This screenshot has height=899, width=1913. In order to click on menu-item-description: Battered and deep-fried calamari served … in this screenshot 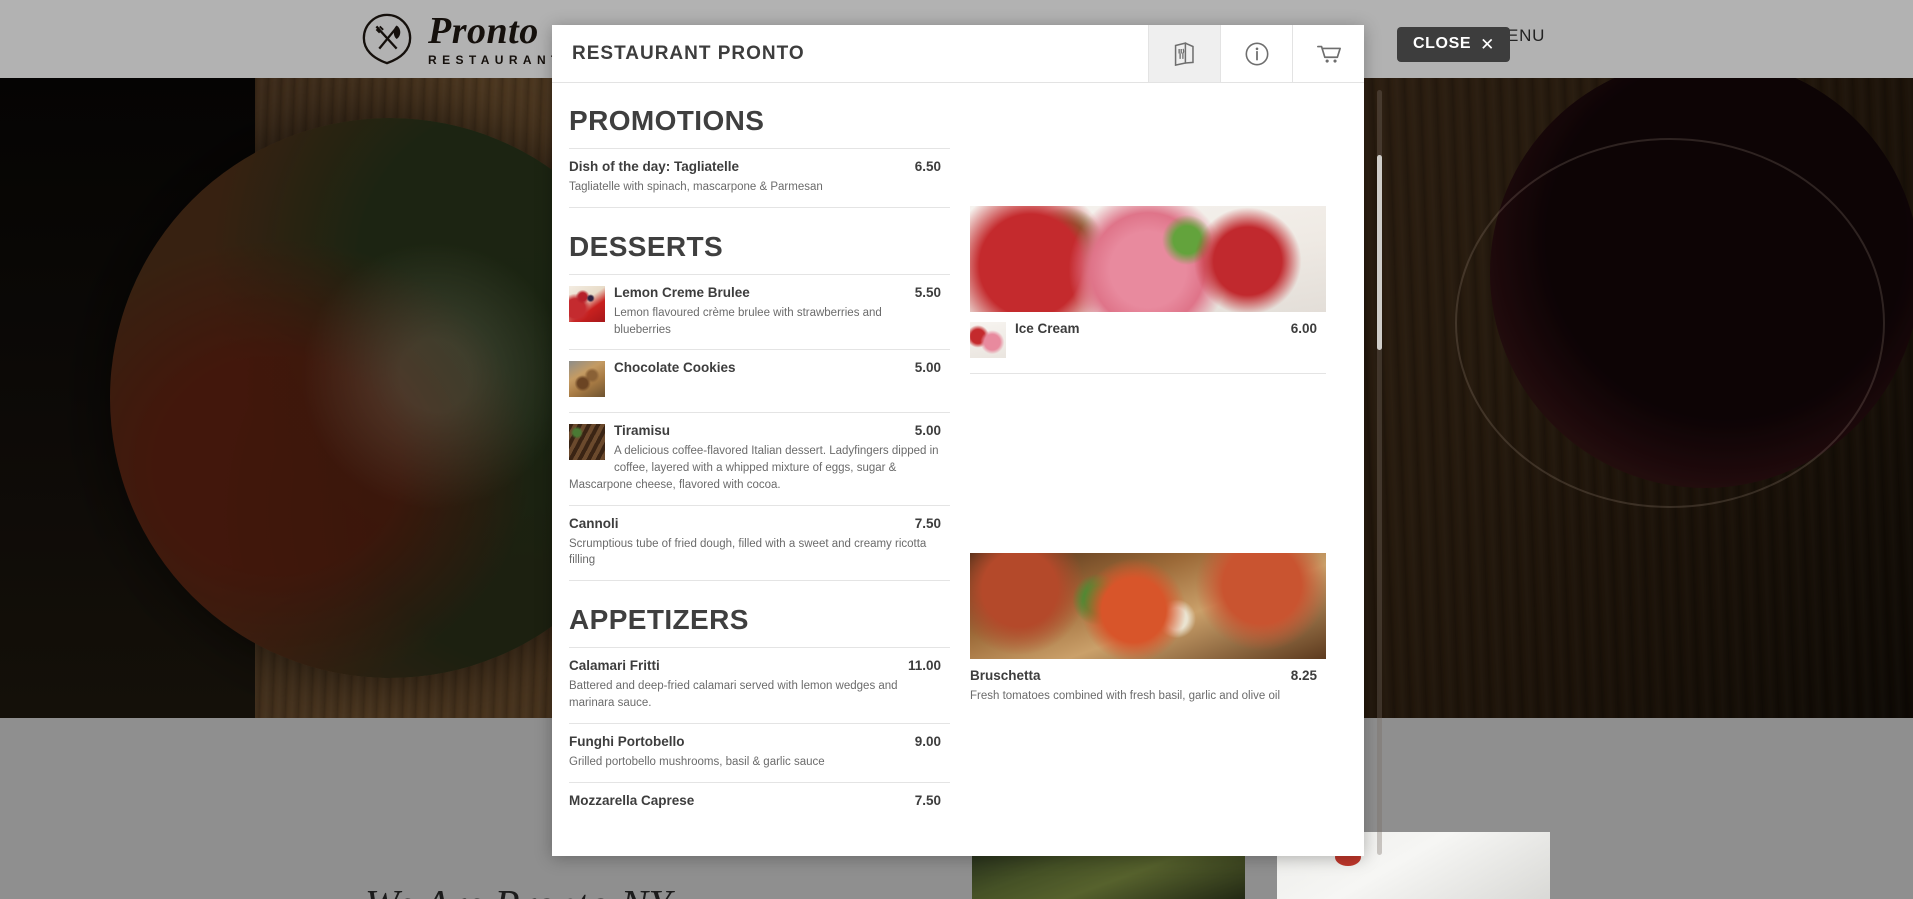, I will do `click(733, 695)`.